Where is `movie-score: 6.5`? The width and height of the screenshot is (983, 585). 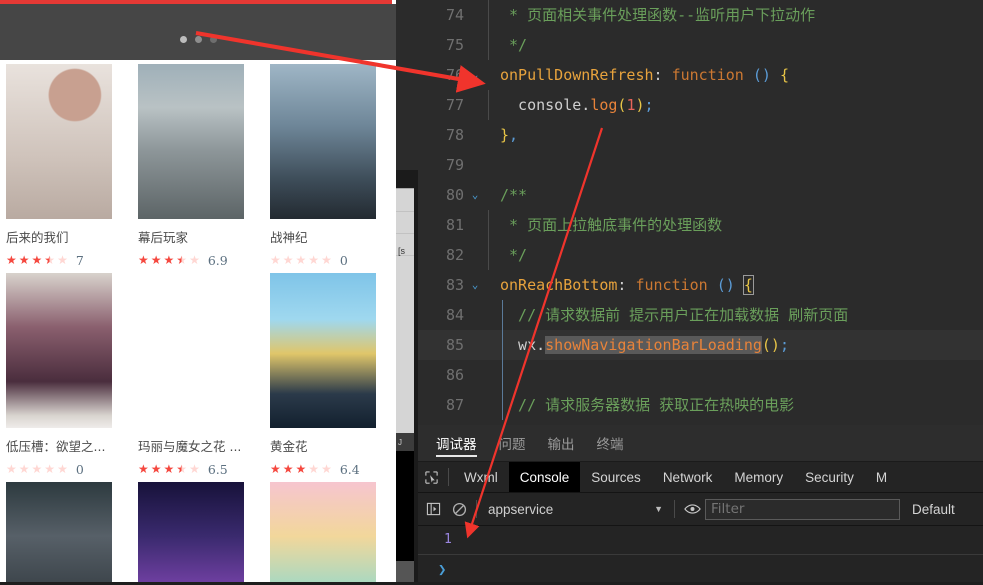 movie-score: 6.5 is located at coordinates (217, 469).